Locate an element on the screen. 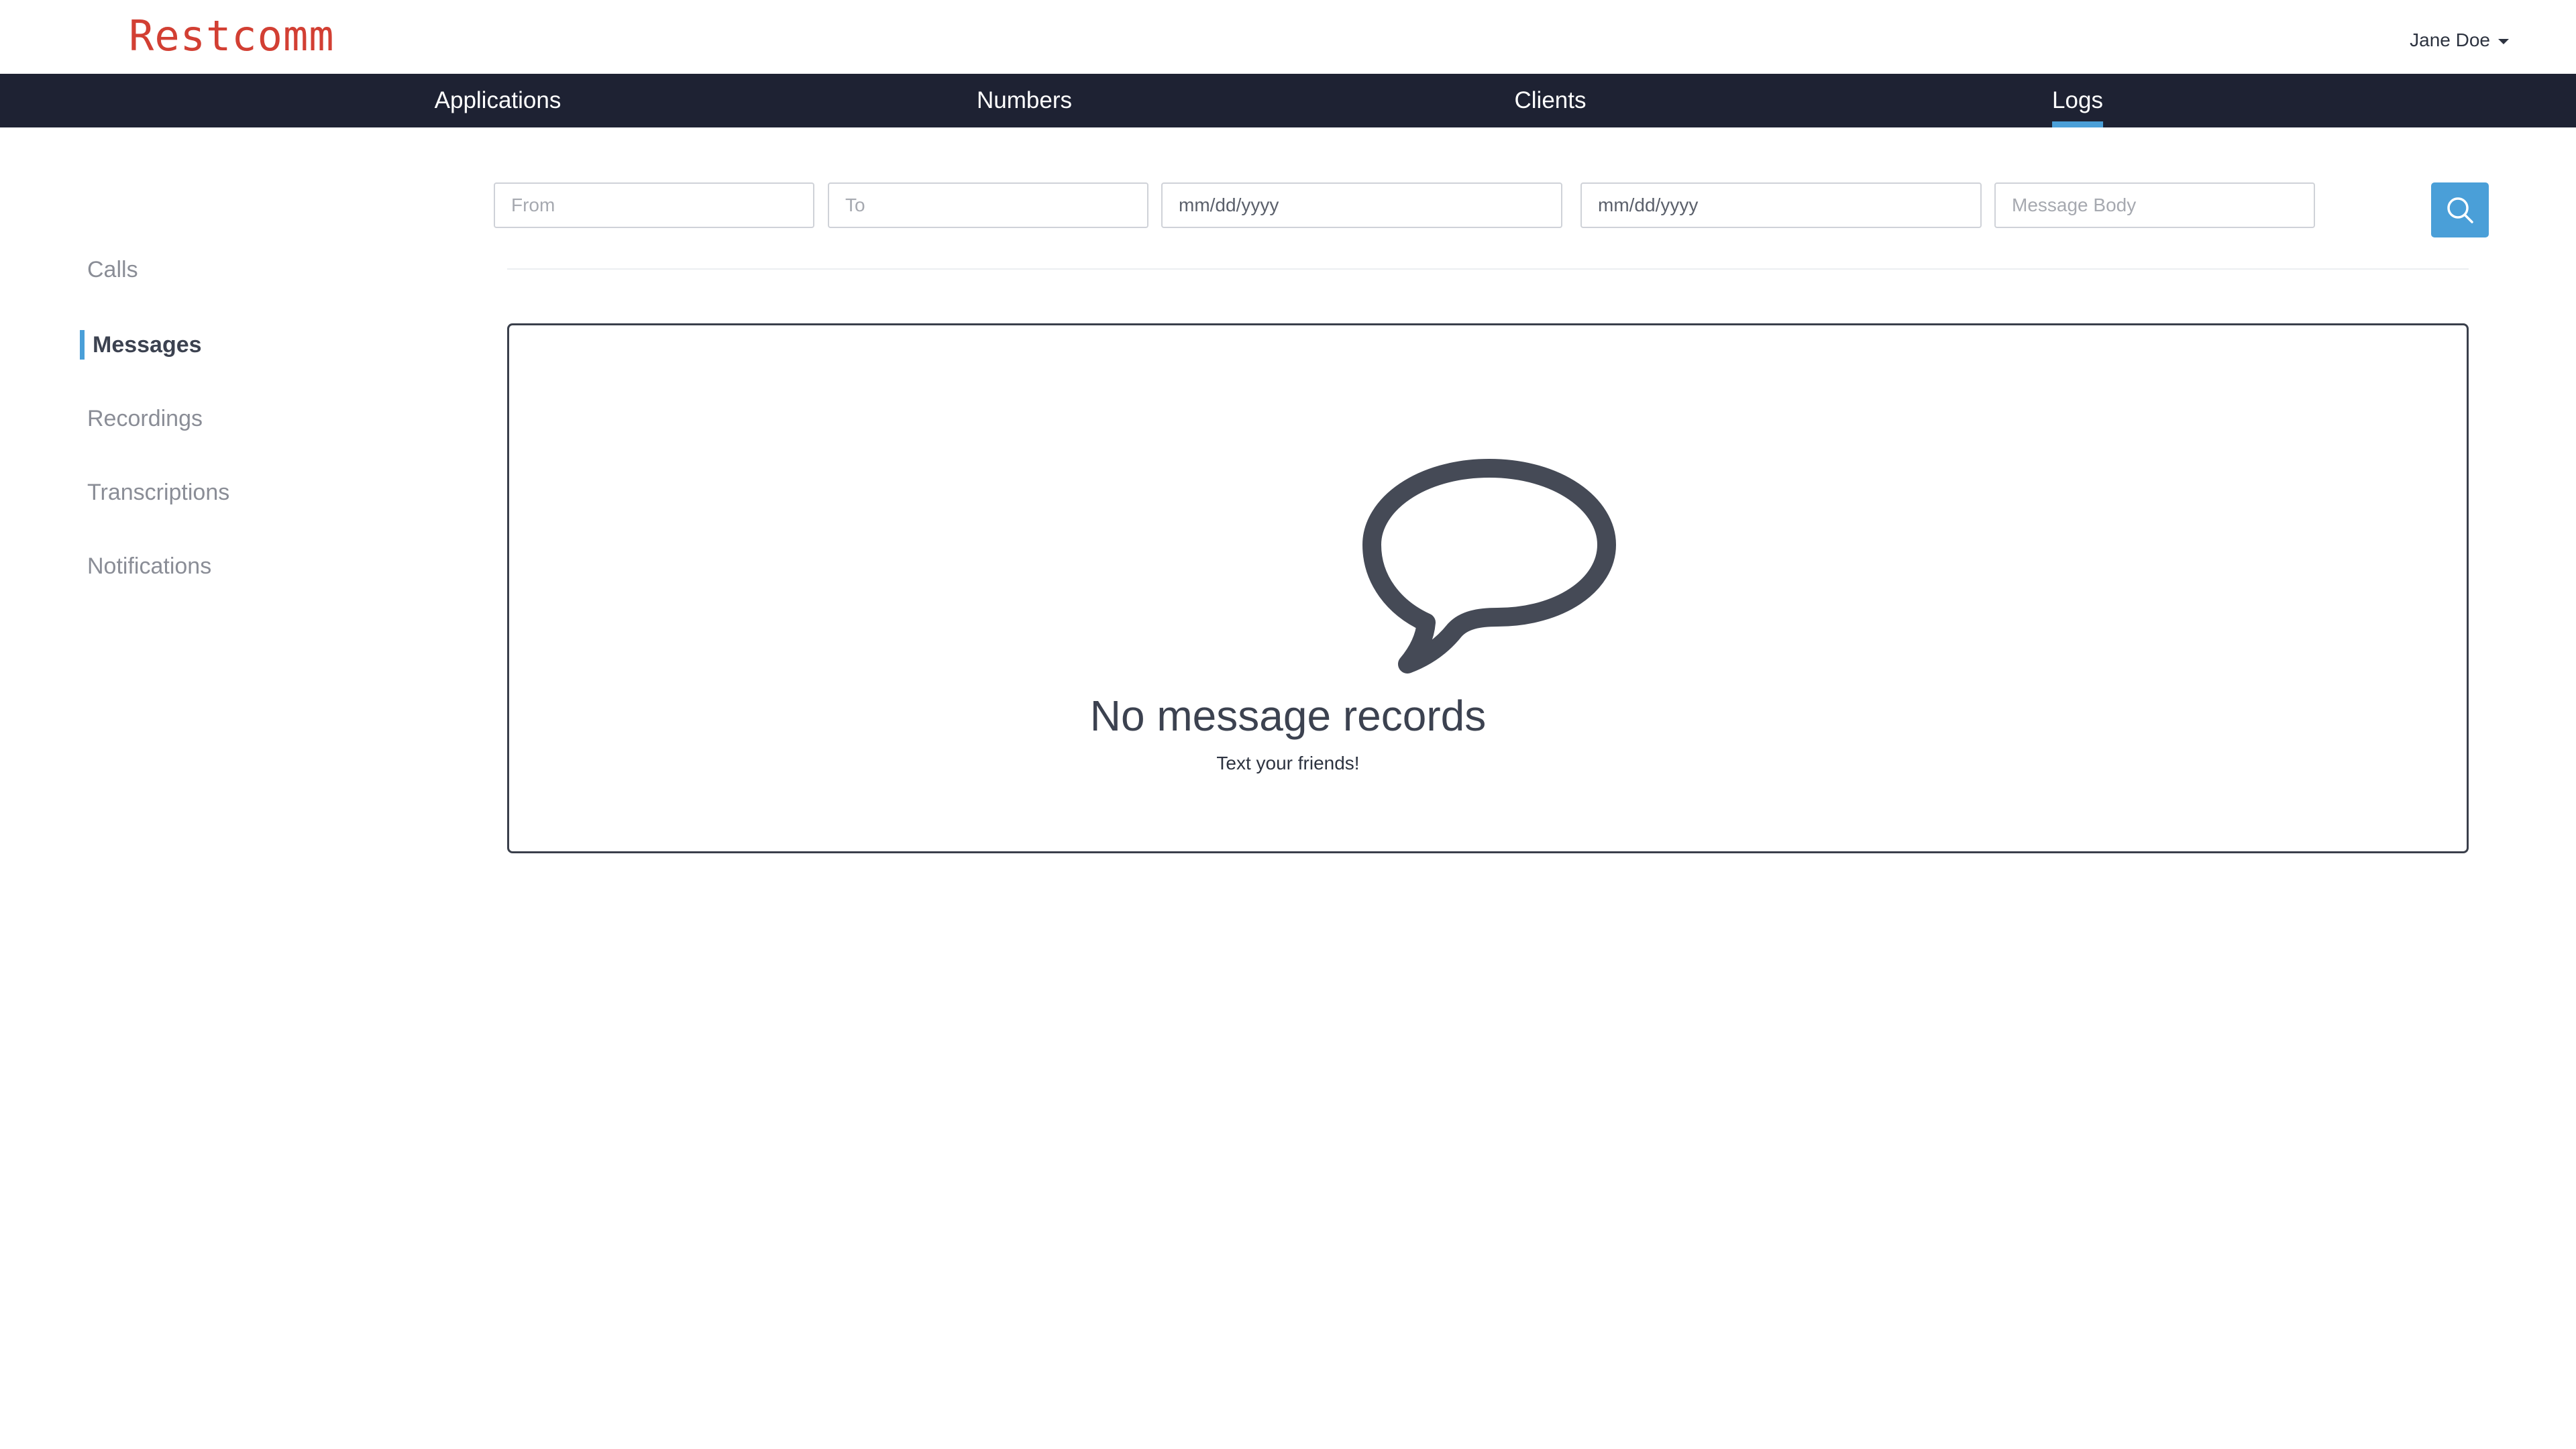 The height and width of the screenshot is (1449, 2576). user-menu: Jane Doe is located at coordinates (2459, 40).